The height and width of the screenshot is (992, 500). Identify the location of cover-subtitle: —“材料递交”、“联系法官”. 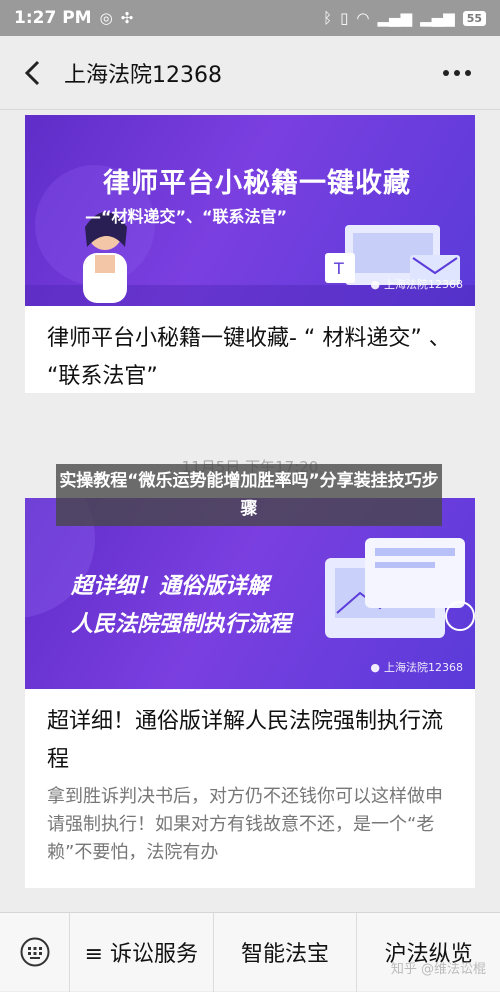
(186, 216).